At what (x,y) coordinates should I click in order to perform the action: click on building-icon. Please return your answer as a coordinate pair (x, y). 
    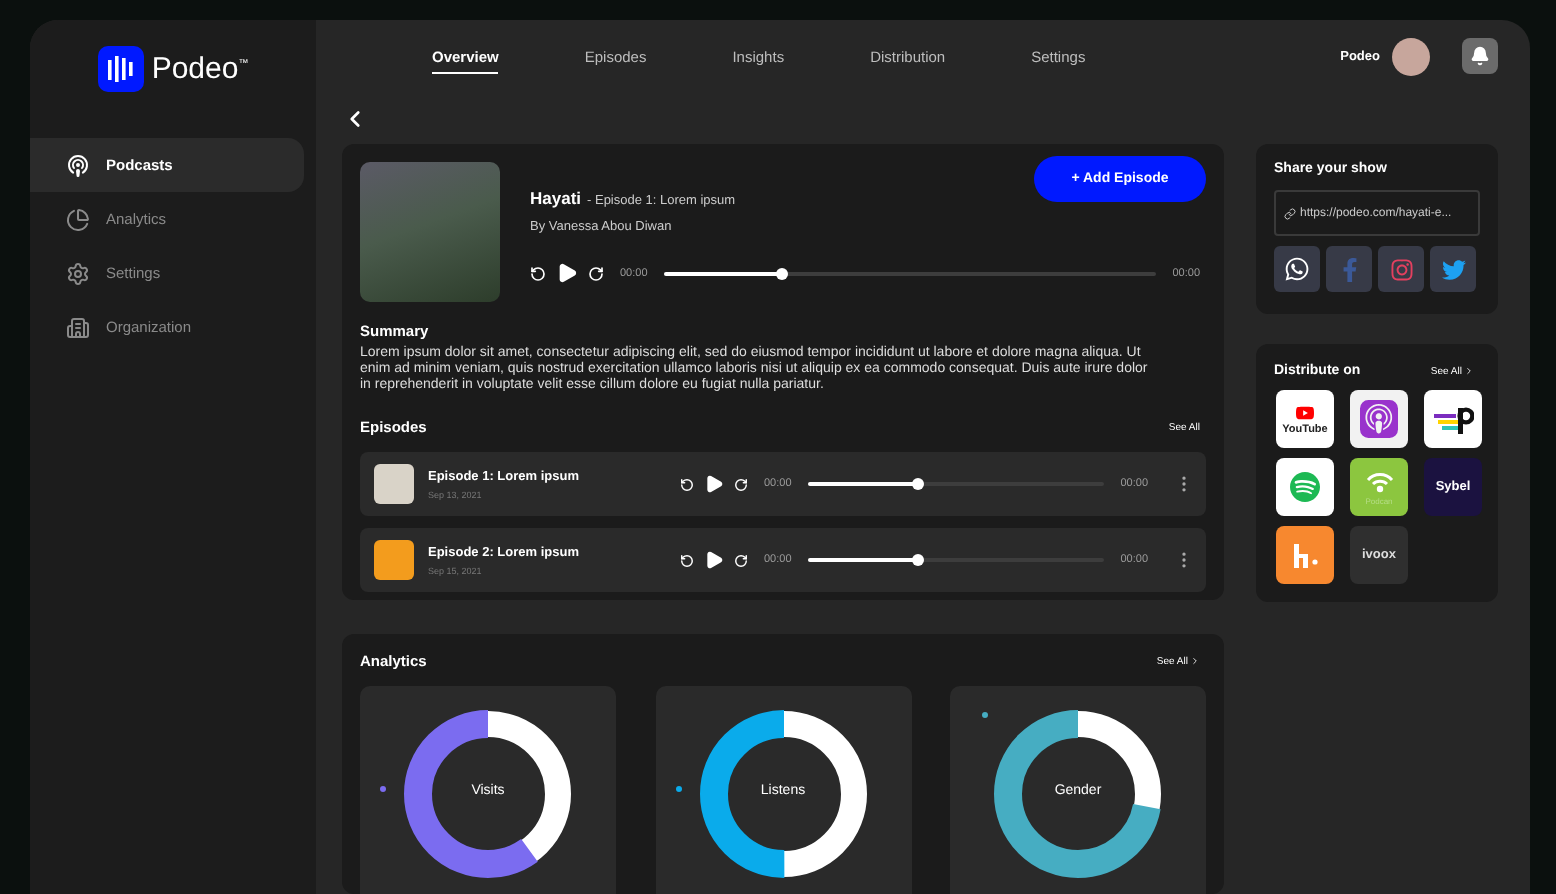
    Looking at the image, I should click on (78, 327).